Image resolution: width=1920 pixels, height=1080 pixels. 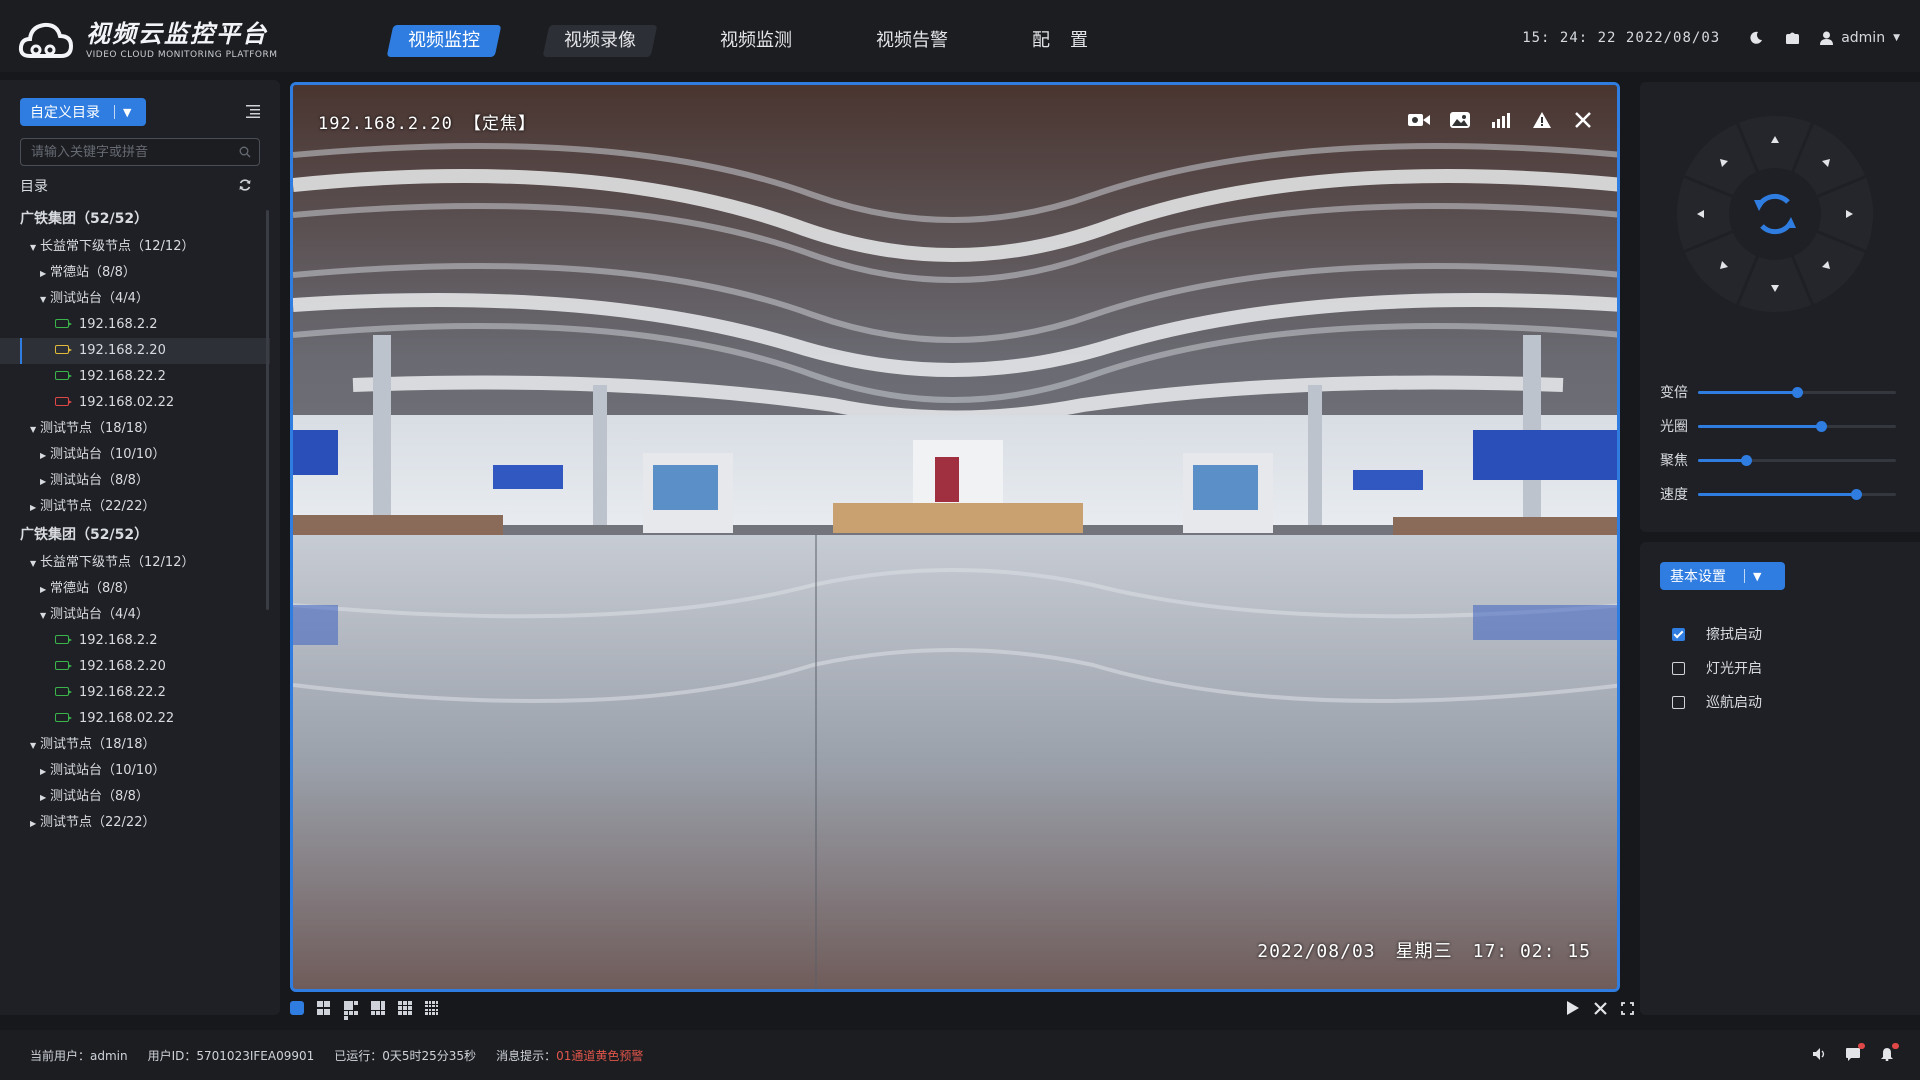 What do you see at coordinates (599, 1056) in the screenshot?
I see `alert-message: 01通道黄色预警` at bounding box center [599, 1056].